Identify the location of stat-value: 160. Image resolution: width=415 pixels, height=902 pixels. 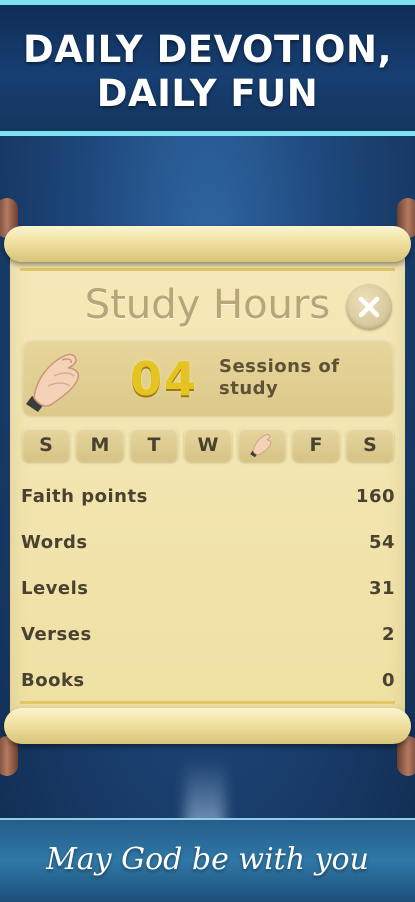
(375, 496).